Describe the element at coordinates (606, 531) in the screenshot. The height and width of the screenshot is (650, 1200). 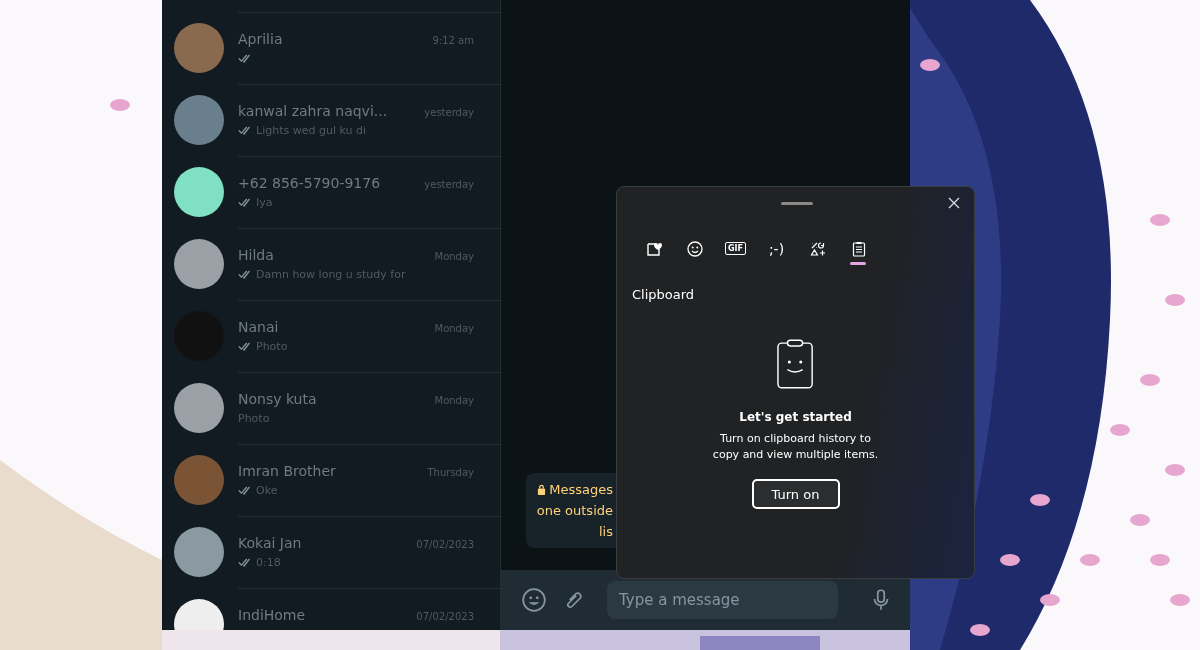
I see `notice-text: lis` at that location.